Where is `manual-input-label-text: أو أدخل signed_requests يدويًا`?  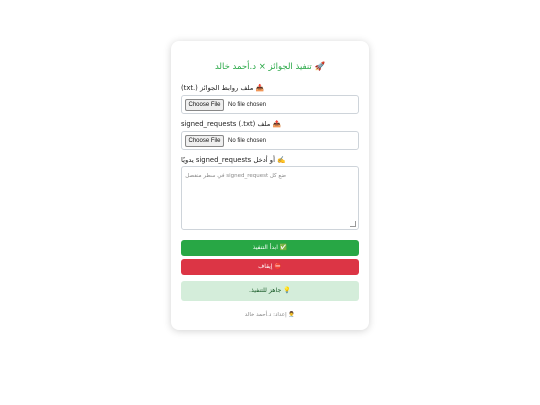 manual-input-label-text: أو أدخل signed_requests يدويًا is located at coordinates (228, 160).